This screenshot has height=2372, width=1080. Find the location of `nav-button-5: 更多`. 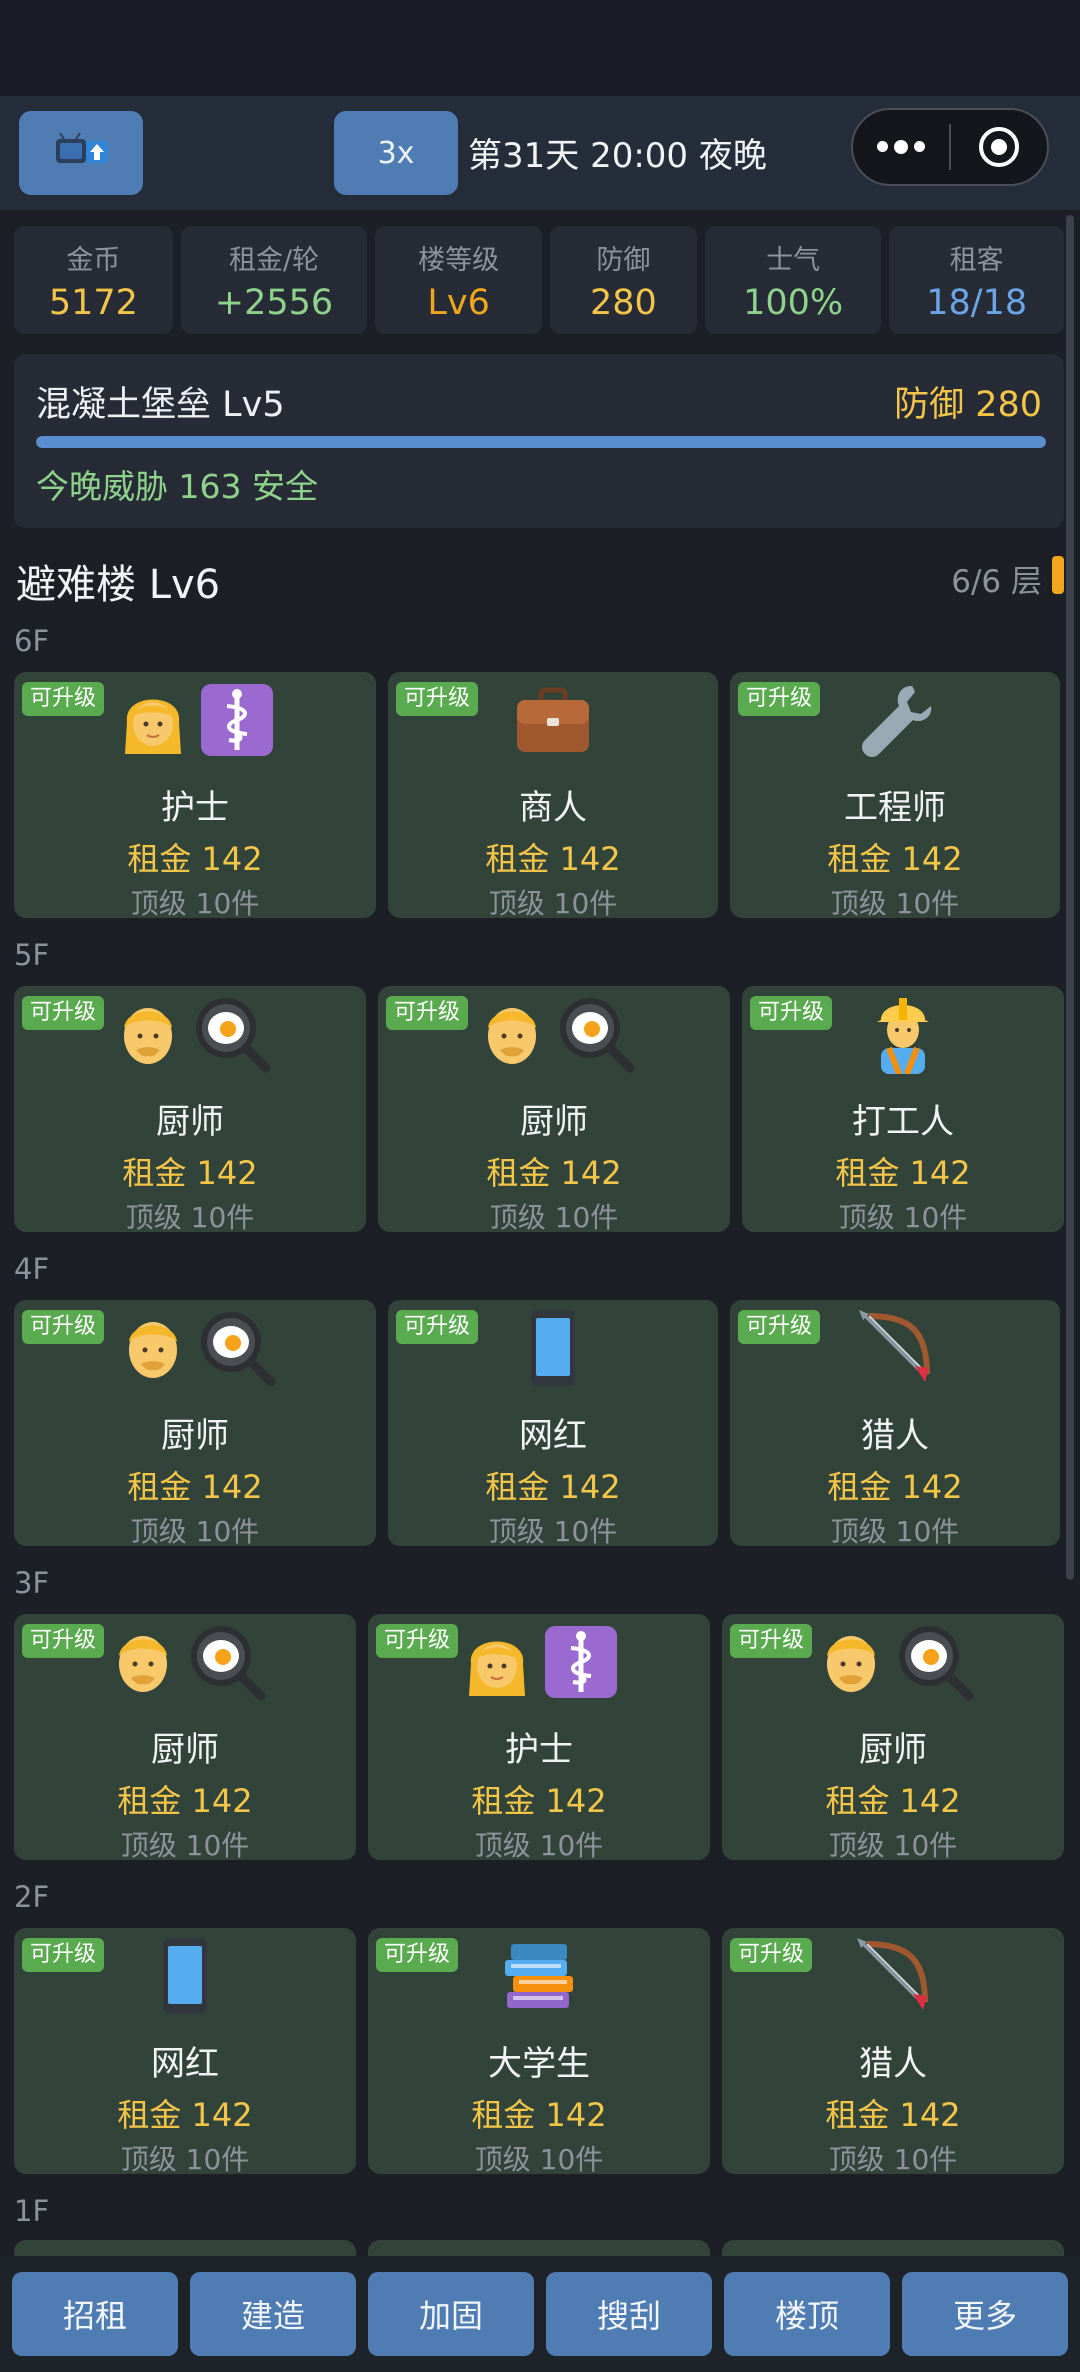

nav-button-5: 更多 is located at coordinates (985, 2314).